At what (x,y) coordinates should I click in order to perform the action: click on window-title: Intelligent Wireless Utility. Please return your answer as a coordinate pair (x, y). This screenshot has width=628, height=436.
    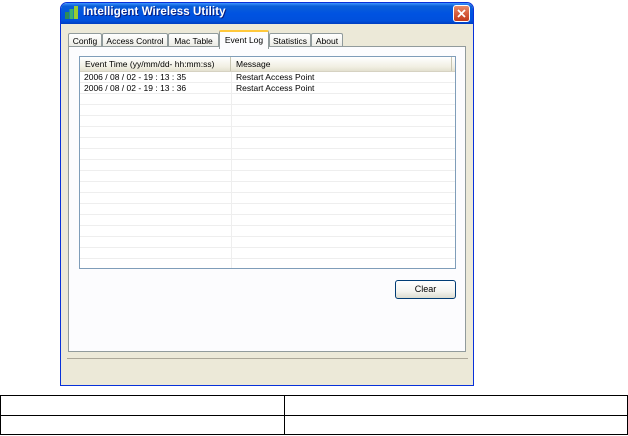
    Looking at the image, I should click on (154, 12).